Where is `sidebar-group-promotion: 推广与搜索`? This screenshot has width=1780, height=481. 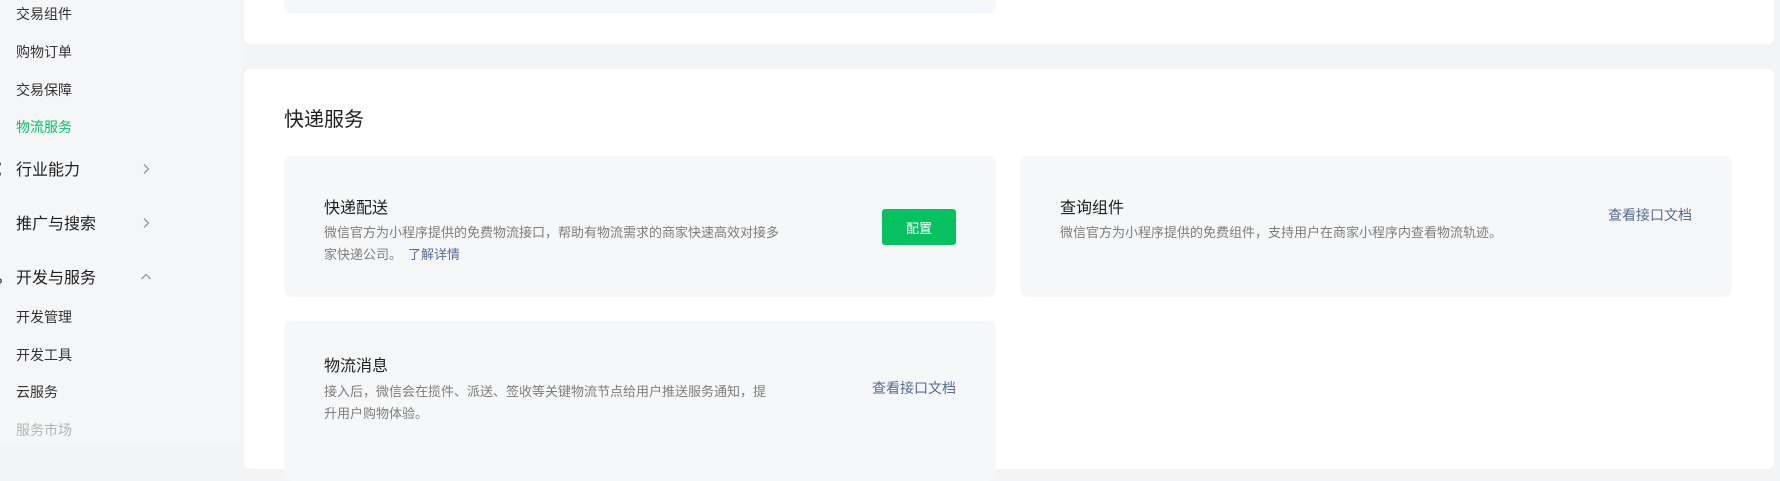
sidebar-group-promotion: 推广与搜索 is located at coordinates (80, 224).